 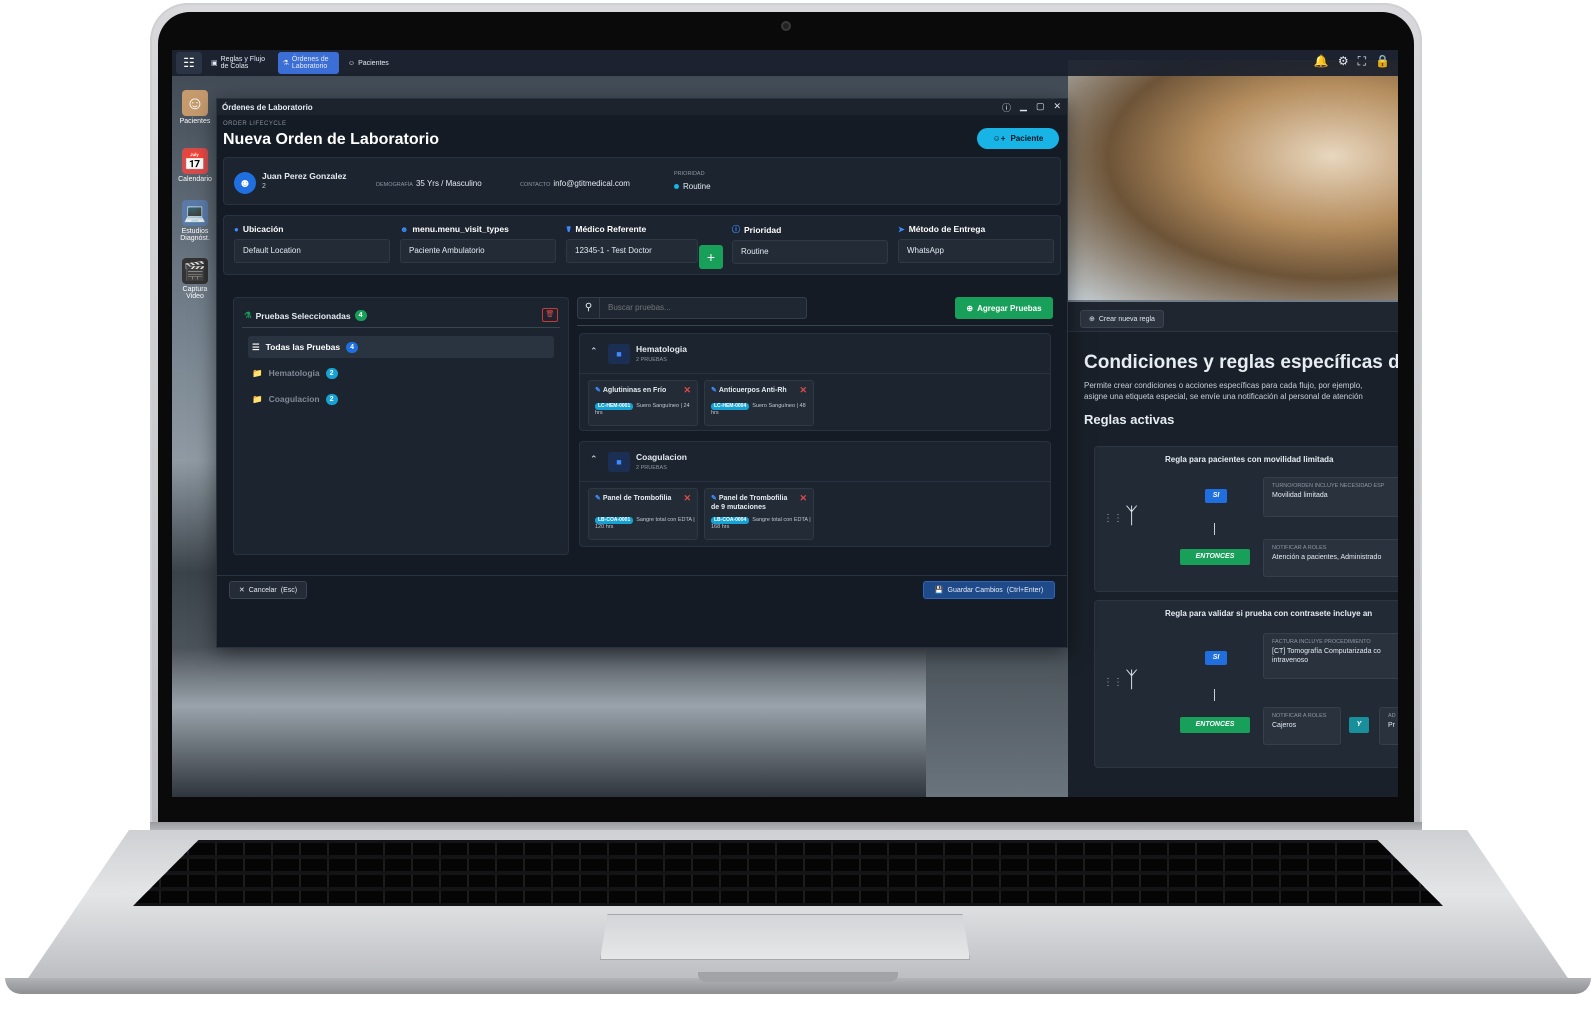 I want to click on footer-divider, so click(x=642, y=575).